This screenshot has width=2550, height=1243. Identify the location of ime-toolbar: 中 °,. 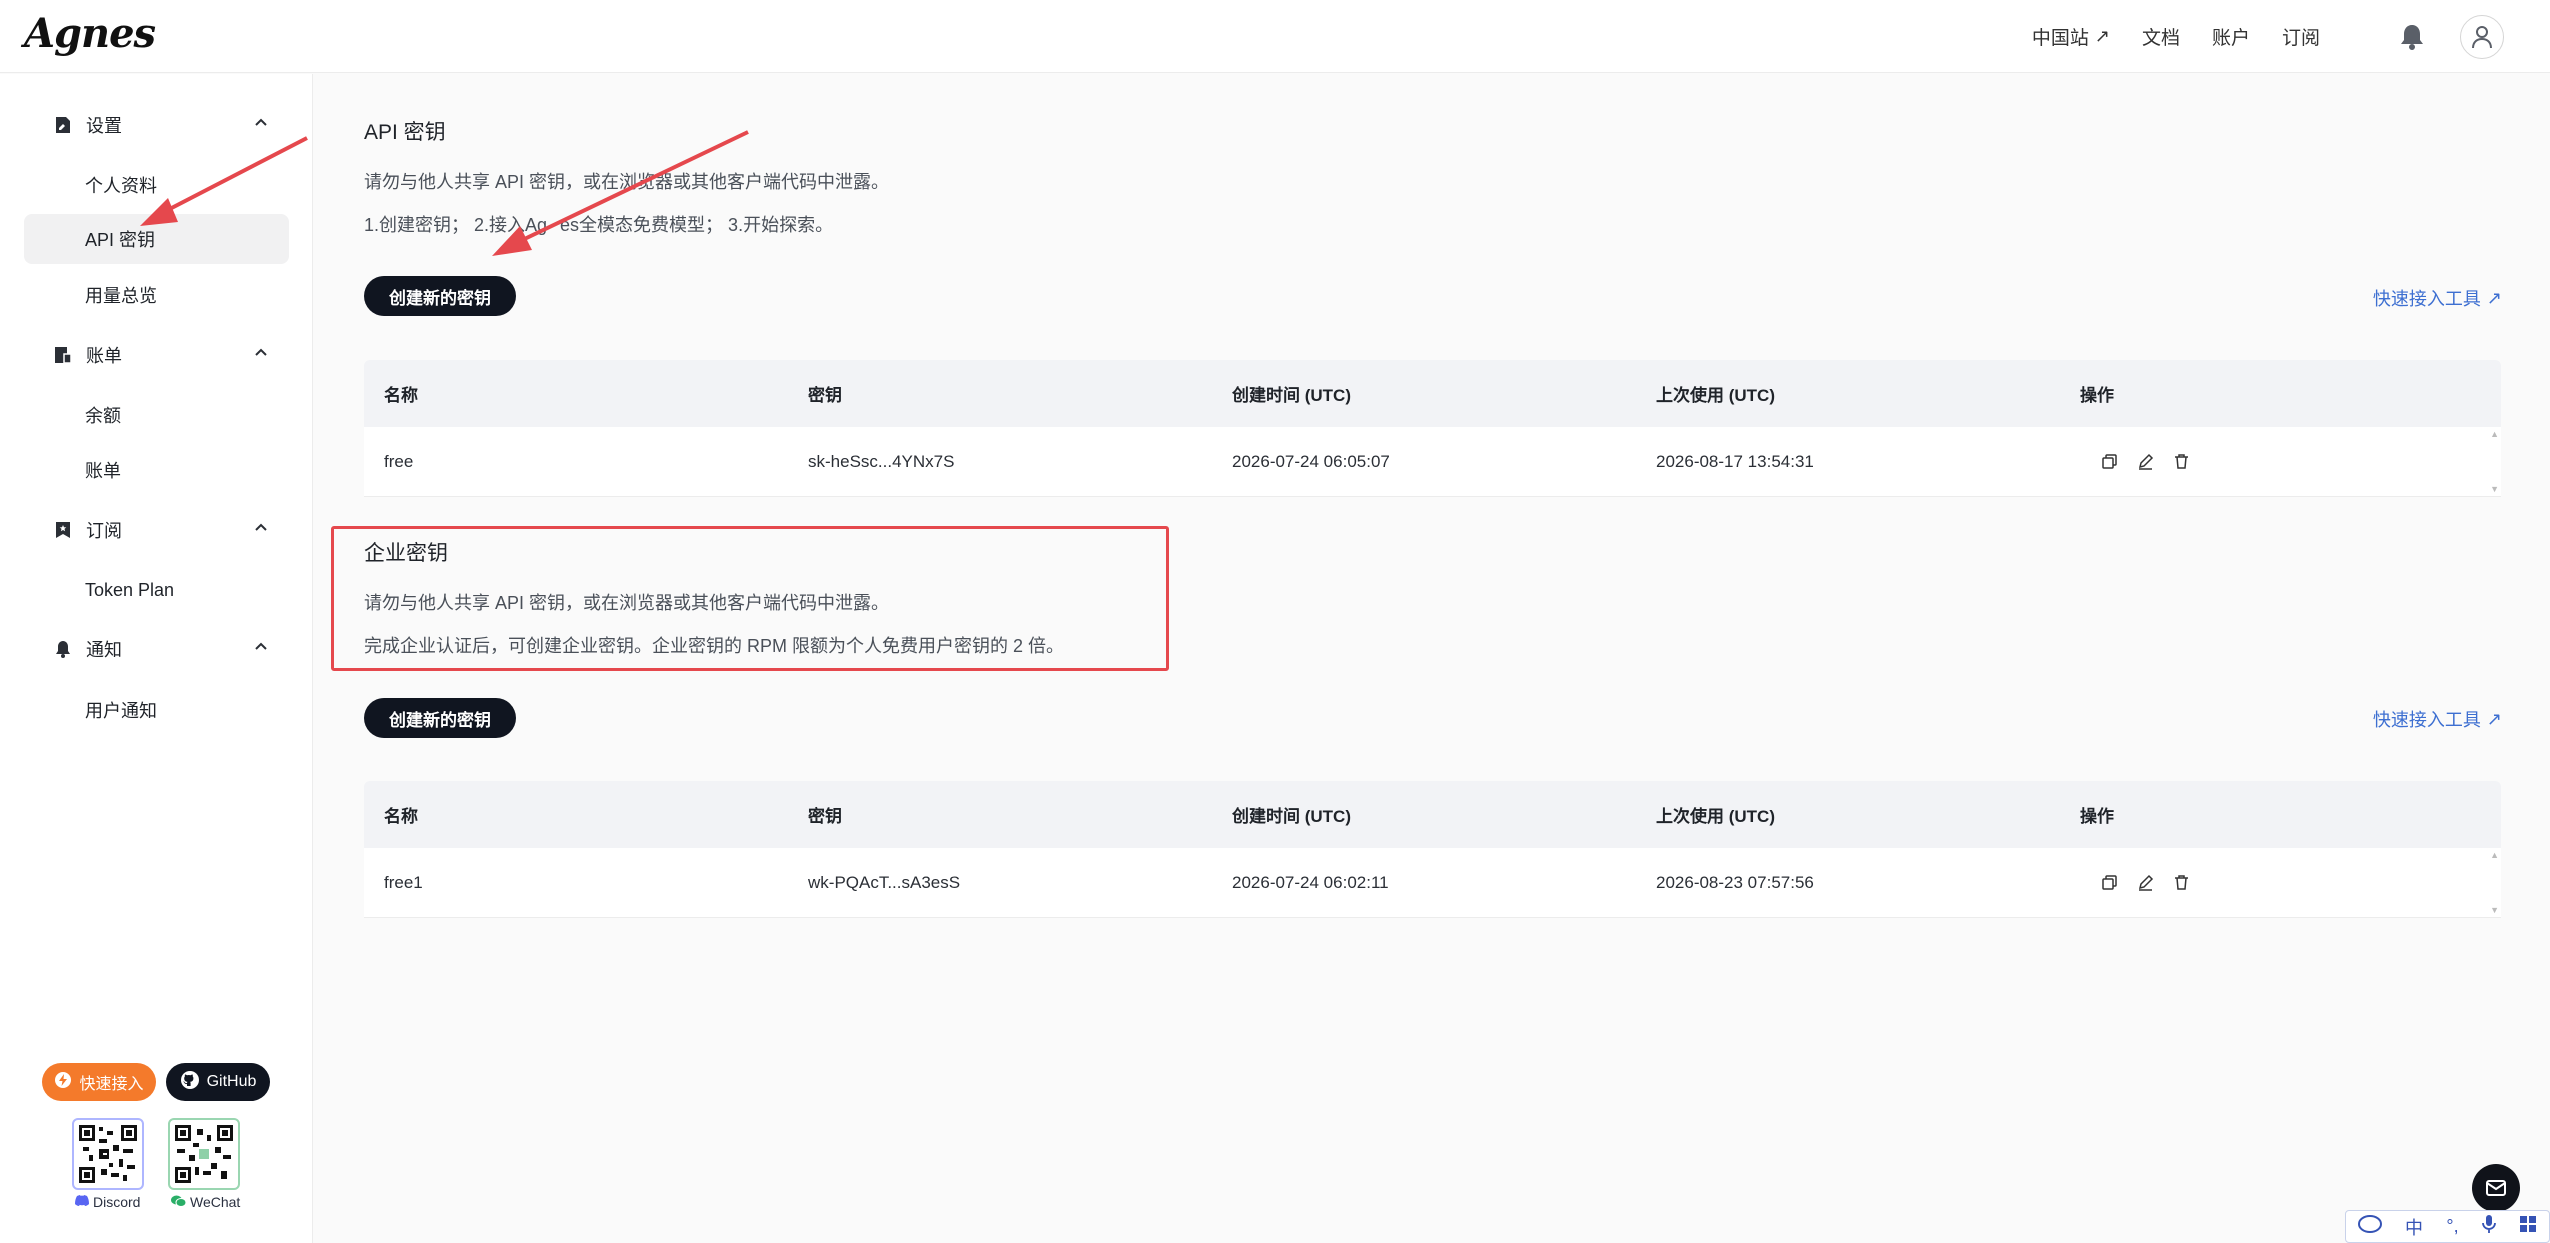
(2447, 1226).